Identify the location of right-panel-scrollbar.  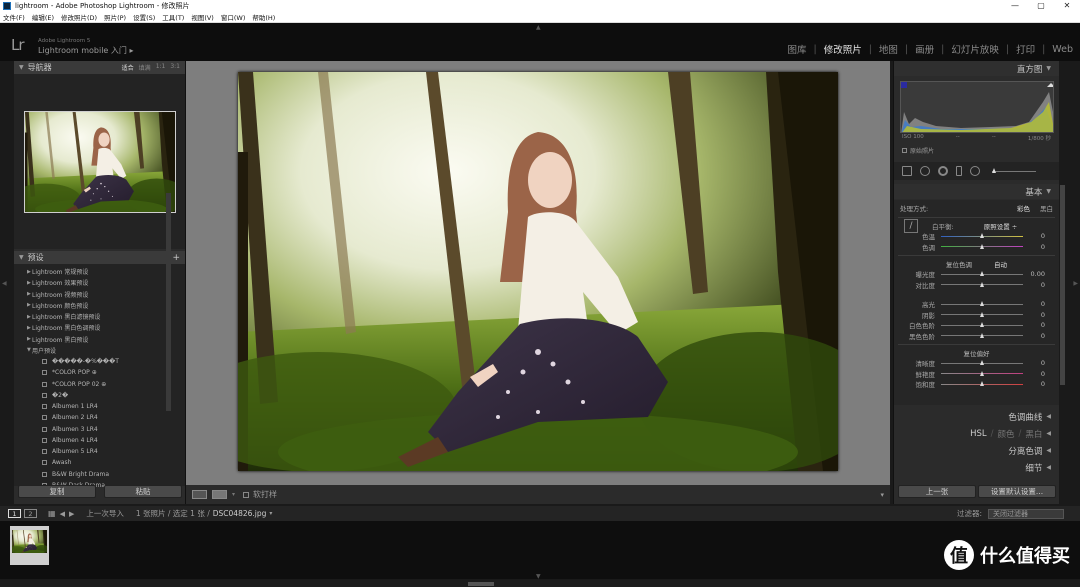
(1062, 285).